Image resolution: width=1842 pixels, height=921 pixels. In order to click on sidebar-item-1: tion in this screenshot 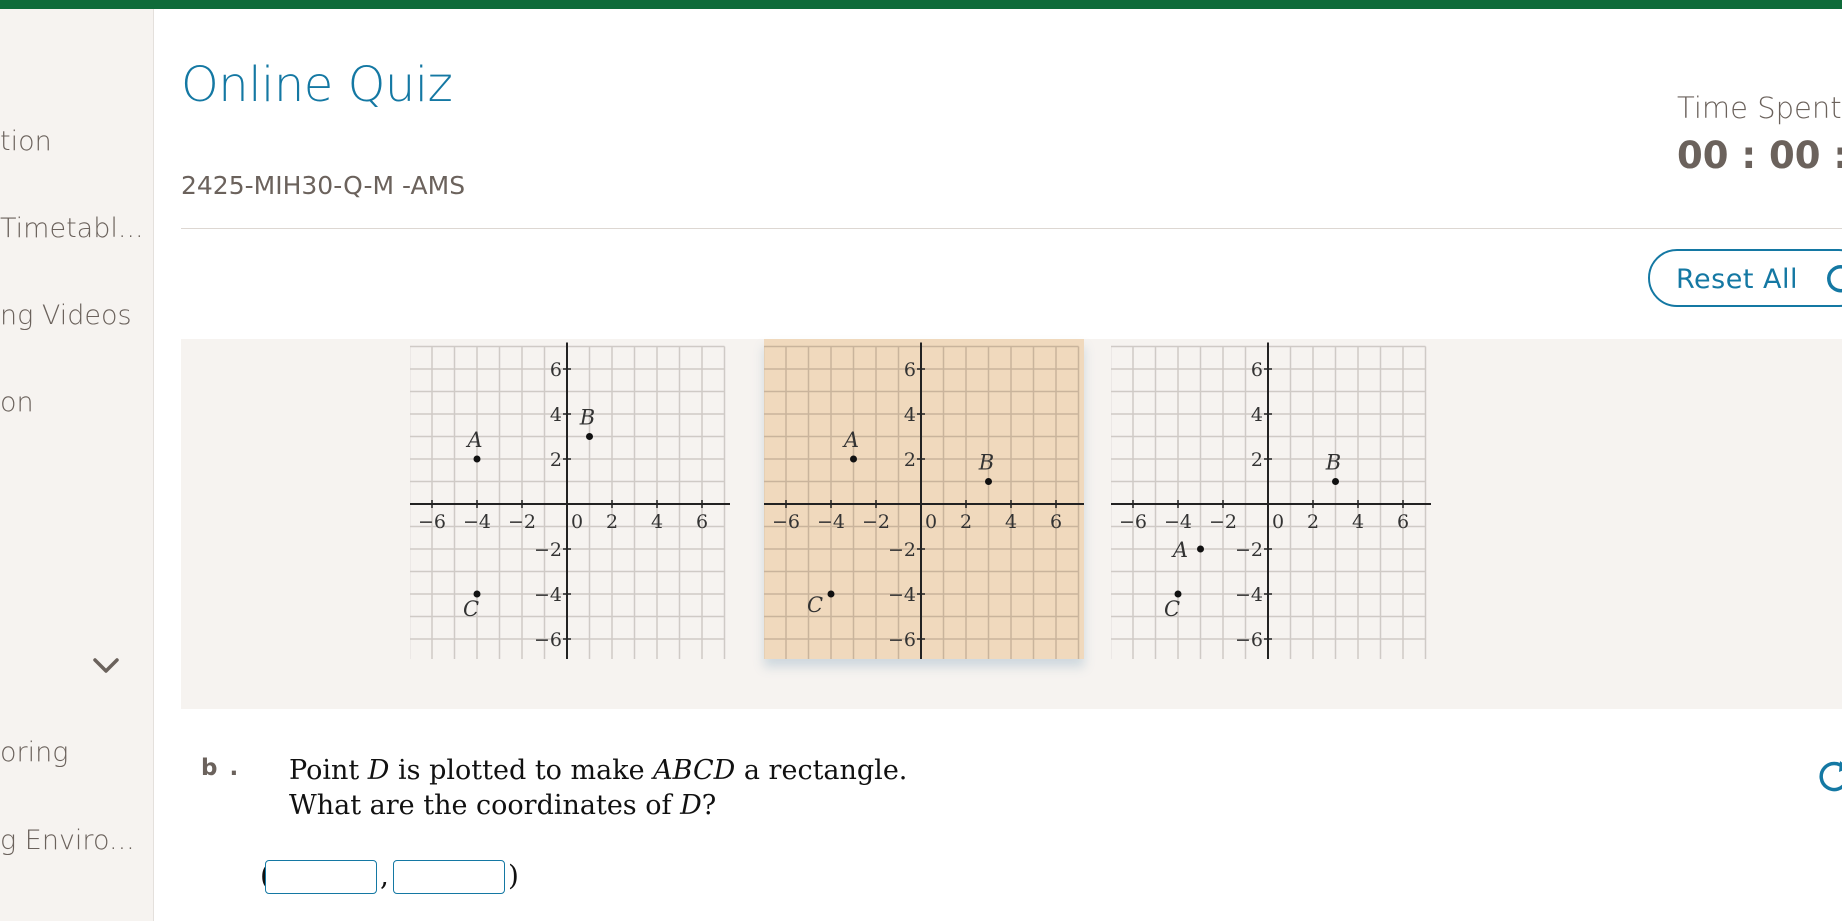, I will do `click(26, 141)`.